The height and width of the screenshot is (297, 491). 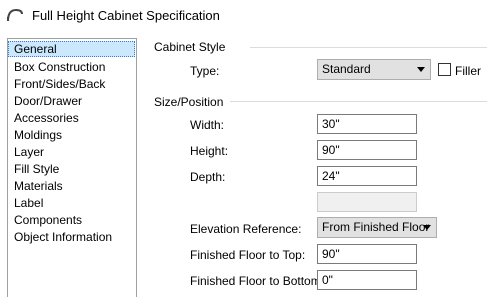 I want to click on cabinet-style-divider, so click(x=368, y=47).